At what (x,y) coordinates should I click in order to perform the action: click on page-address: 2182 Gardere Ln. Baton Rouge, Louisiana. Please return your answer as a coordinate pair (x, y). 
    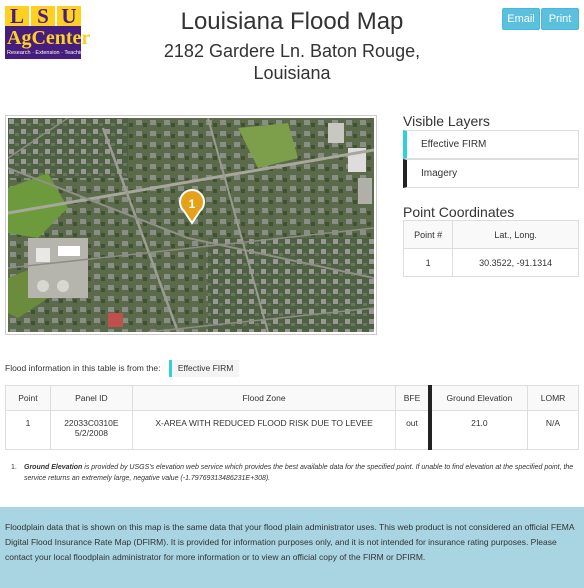
    Looking at the image, I should click on (292, 62).